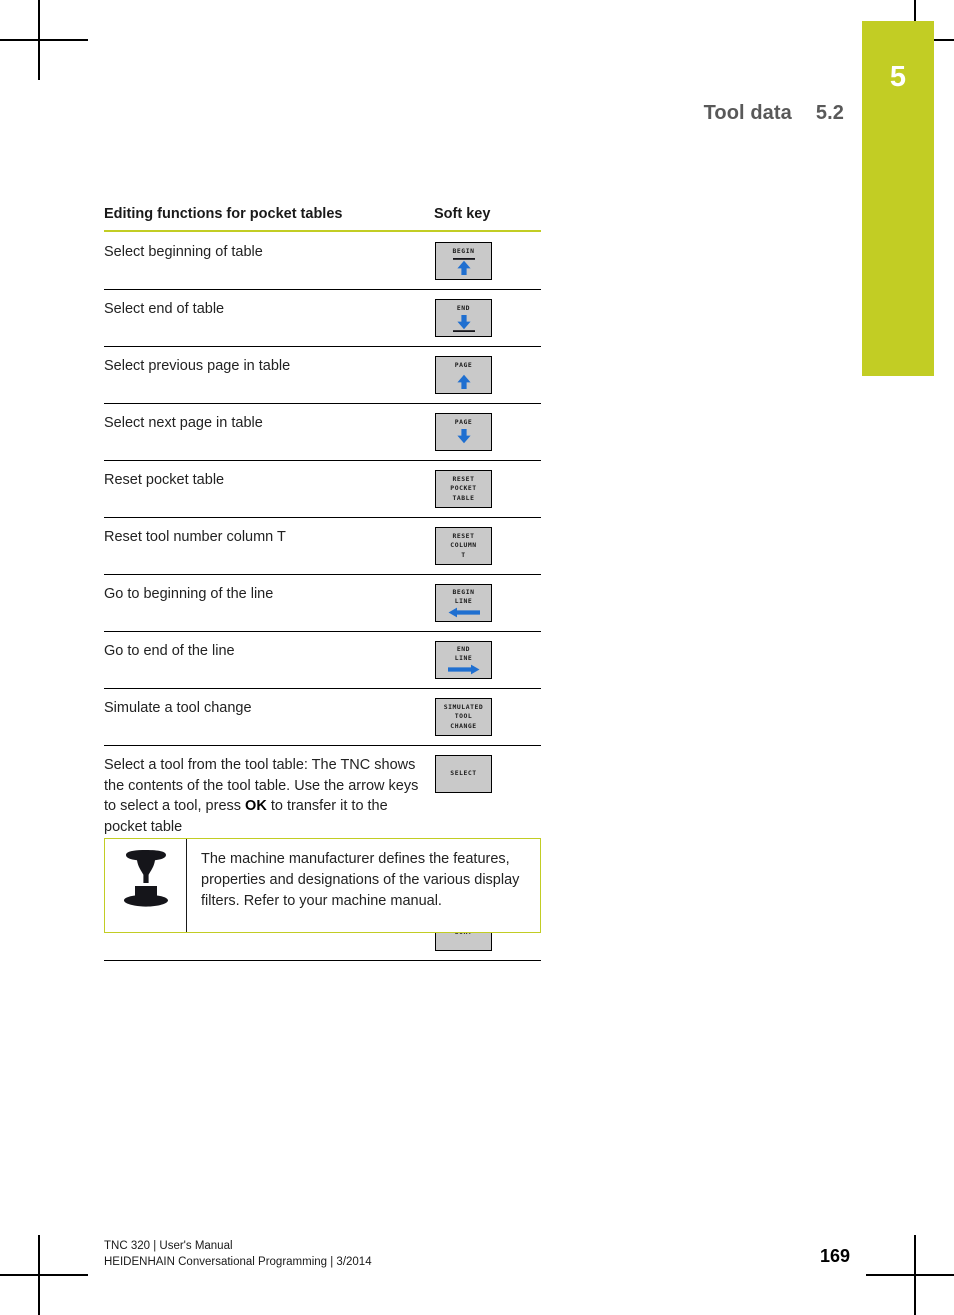 Image resolution: width=954 pixels, height=1315 pixels. I want to click on row-softkey-cell: END LINE, so click(487, 660).